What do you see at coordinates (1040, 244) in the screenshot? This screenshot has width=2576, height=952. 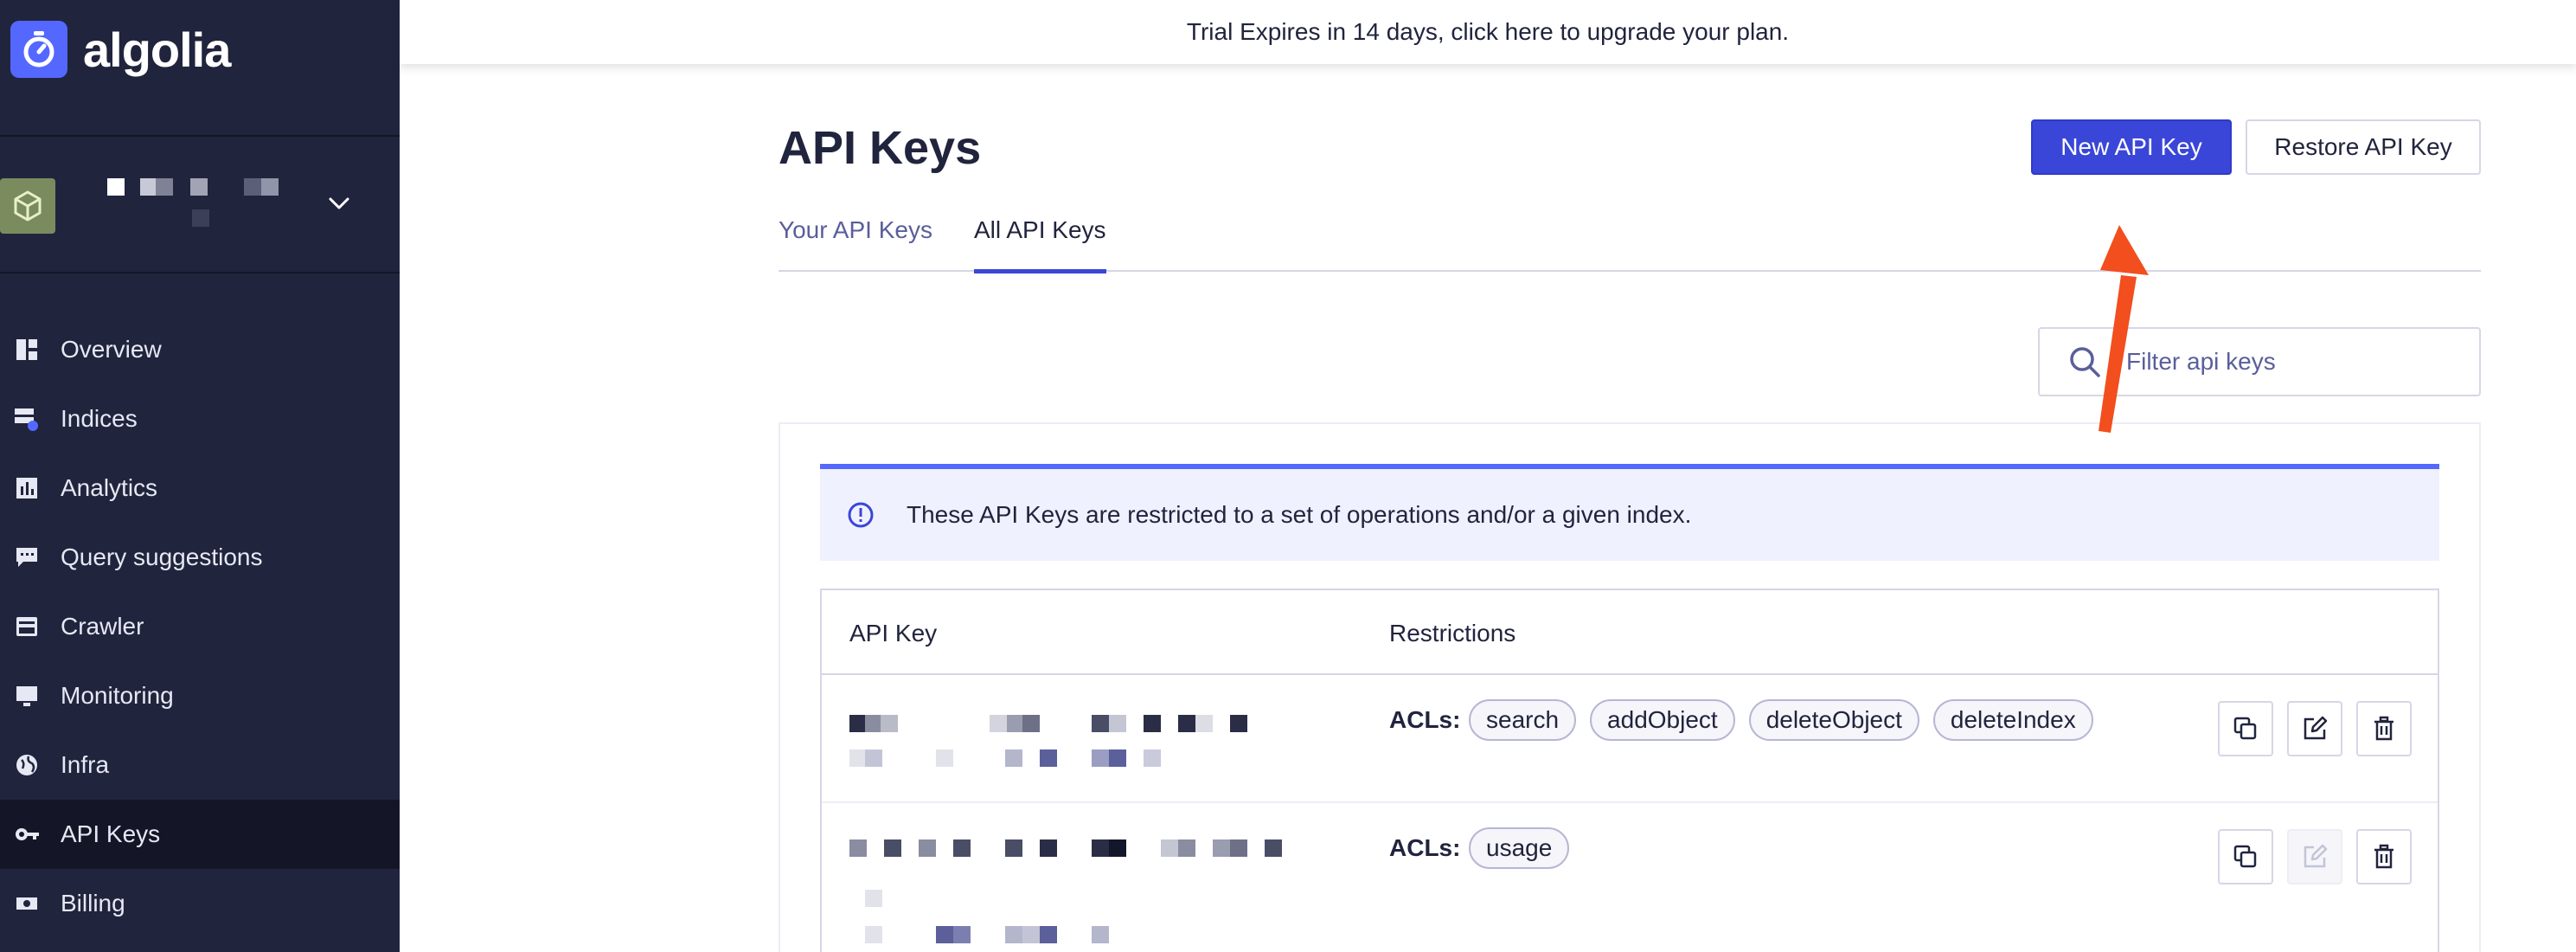 I see `tab-all-api-keys: All API Keys` at bounding box center [1040, 244].